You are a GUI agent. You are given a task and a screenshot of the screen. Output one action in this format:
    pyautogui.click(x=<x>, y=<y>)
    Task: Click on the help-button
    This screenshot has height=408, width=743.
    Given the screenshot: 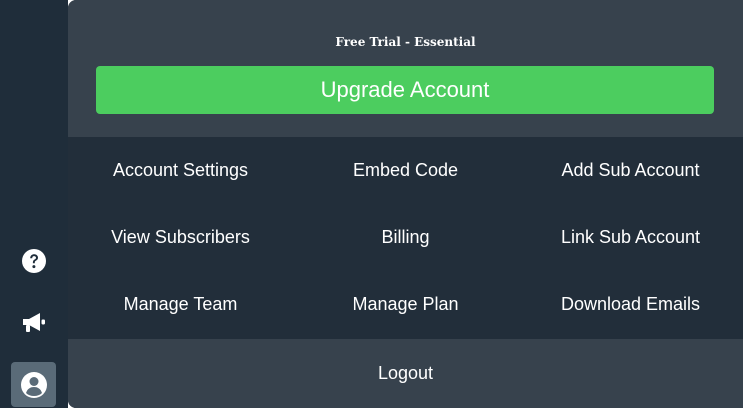 What is the action you would take?
    pyautogui.click(x=33, y=260)
    